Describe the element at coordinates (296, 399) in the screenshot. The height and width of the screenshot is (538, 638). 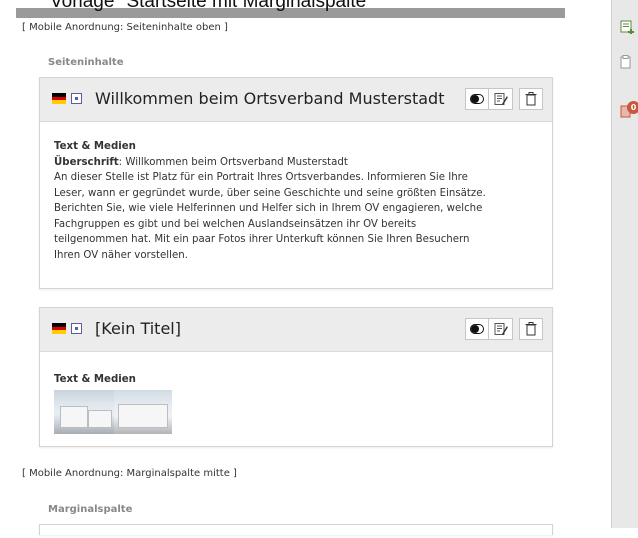
I see `card-body: Text & Medien` at that location.